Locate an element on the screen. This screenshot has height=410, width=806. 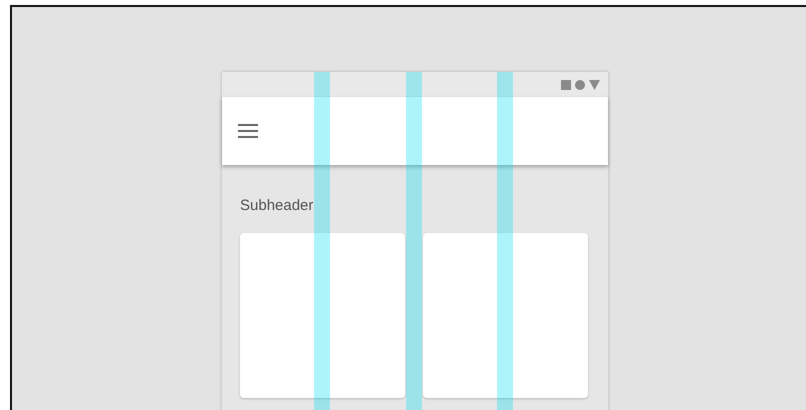
menu-icon is located at coordinates (248, 131).